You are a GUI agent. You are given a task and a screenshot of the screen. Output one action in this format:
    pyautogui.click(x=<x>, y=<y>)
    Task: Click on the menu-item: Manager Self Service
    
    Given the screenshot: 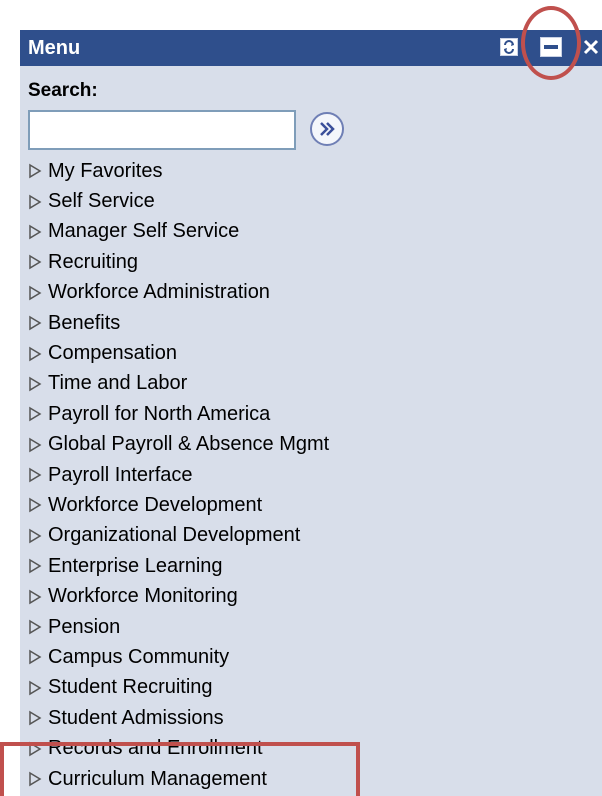 What is the action you would take?
    pyautogui.click(x=178, y=232)
    